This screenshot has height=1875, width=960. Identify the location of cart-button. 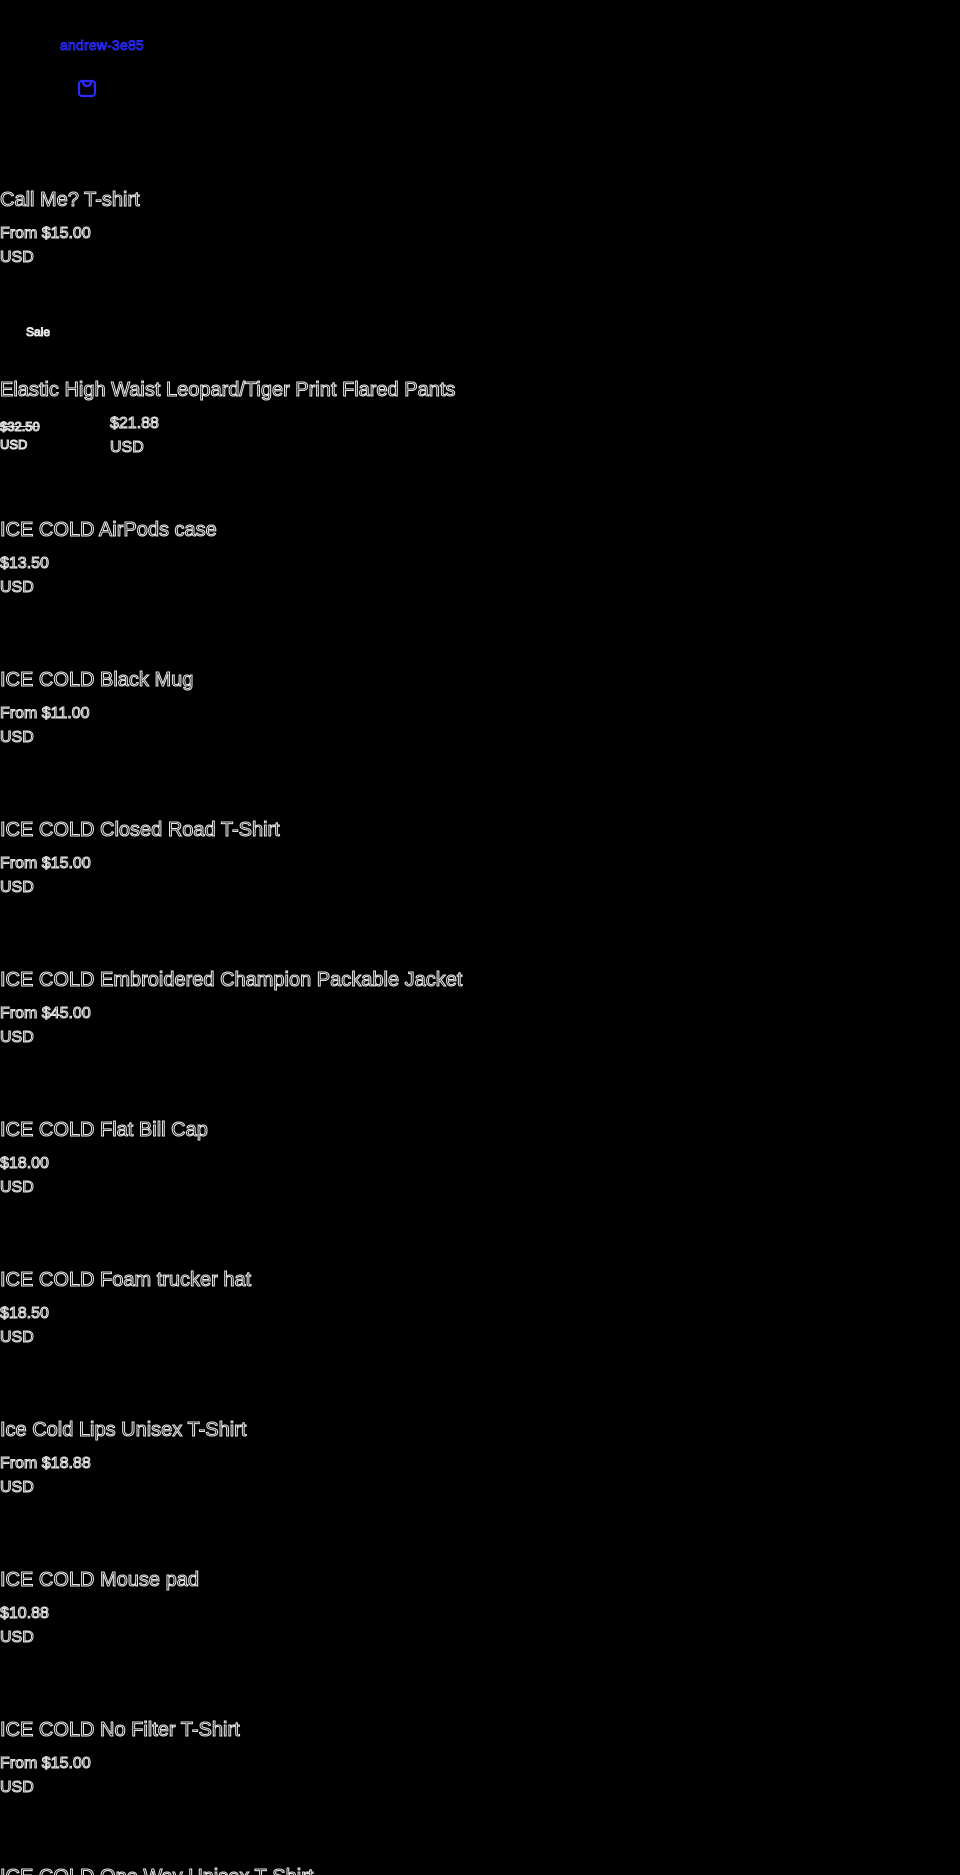
(87, 89).